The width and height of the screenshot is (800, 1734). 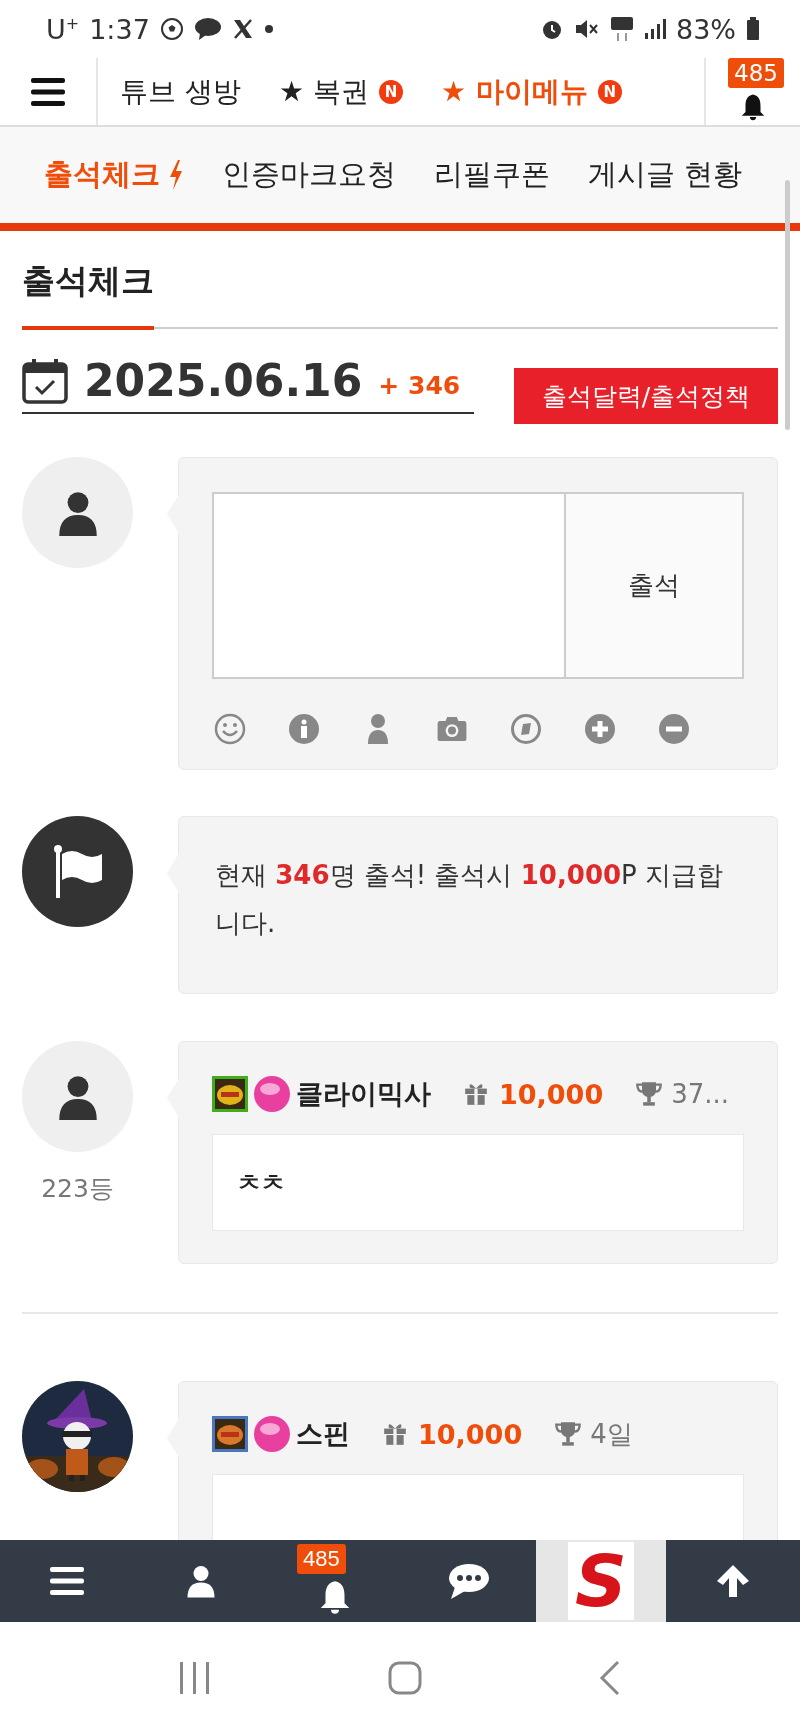 I want to click on user-name: 스핀, so click(x=323, y=1434).